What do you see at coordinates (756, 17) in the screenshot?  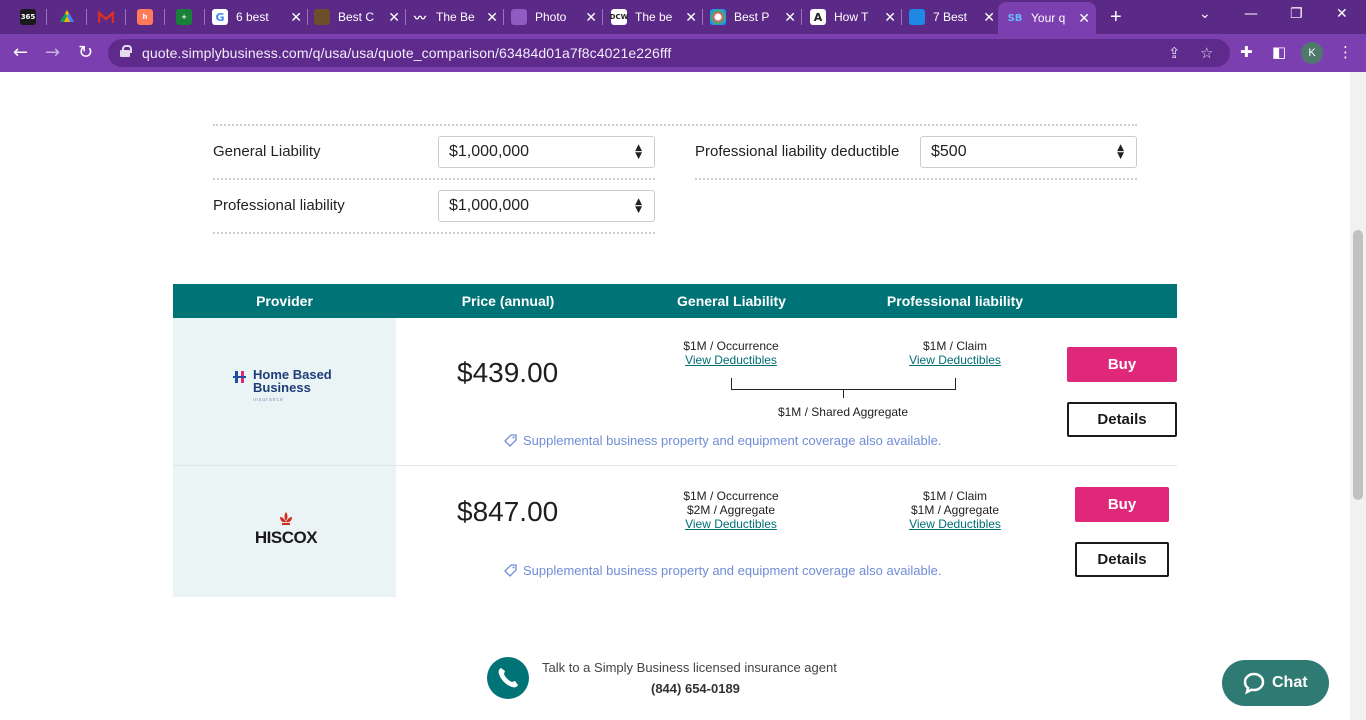 I see `tab-6: Best P ✕` at bounding box center [756, 17].